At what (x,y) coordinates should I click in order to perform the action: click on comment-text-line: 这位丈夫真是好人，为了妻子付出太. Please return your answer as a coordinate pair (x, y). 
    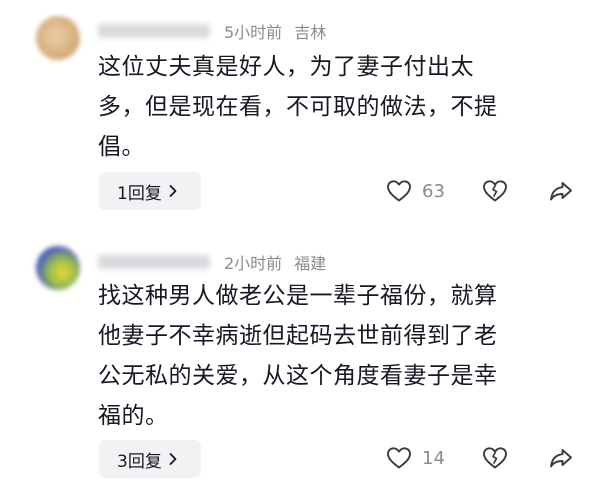
    Looking at the image, I should click on (286, 67).